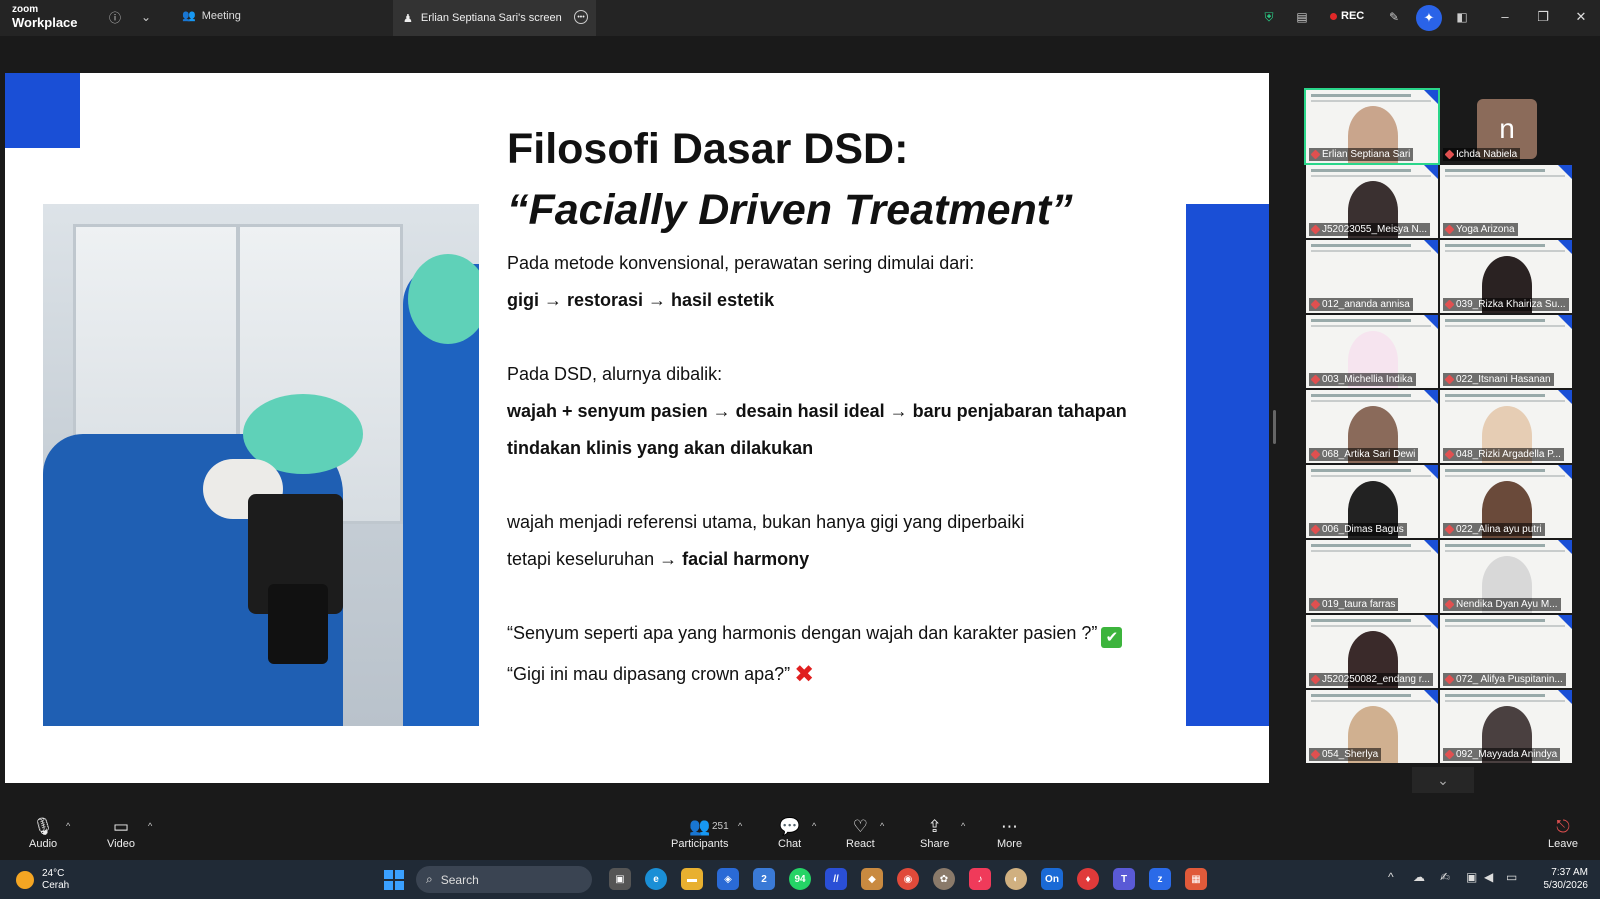 This screenshot has width=1600, height=899. Describe the element at coordinates (789, 833) in the screenshot. I see `chat-button: 💬 Chat` at that location.